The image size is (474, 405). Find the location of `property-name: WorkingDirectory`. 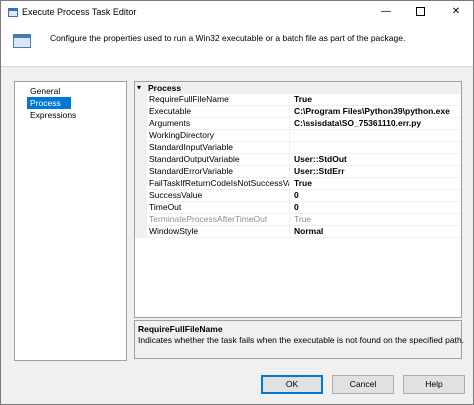

property-name: WorkingDirectory is located at coordinates (219, 136).